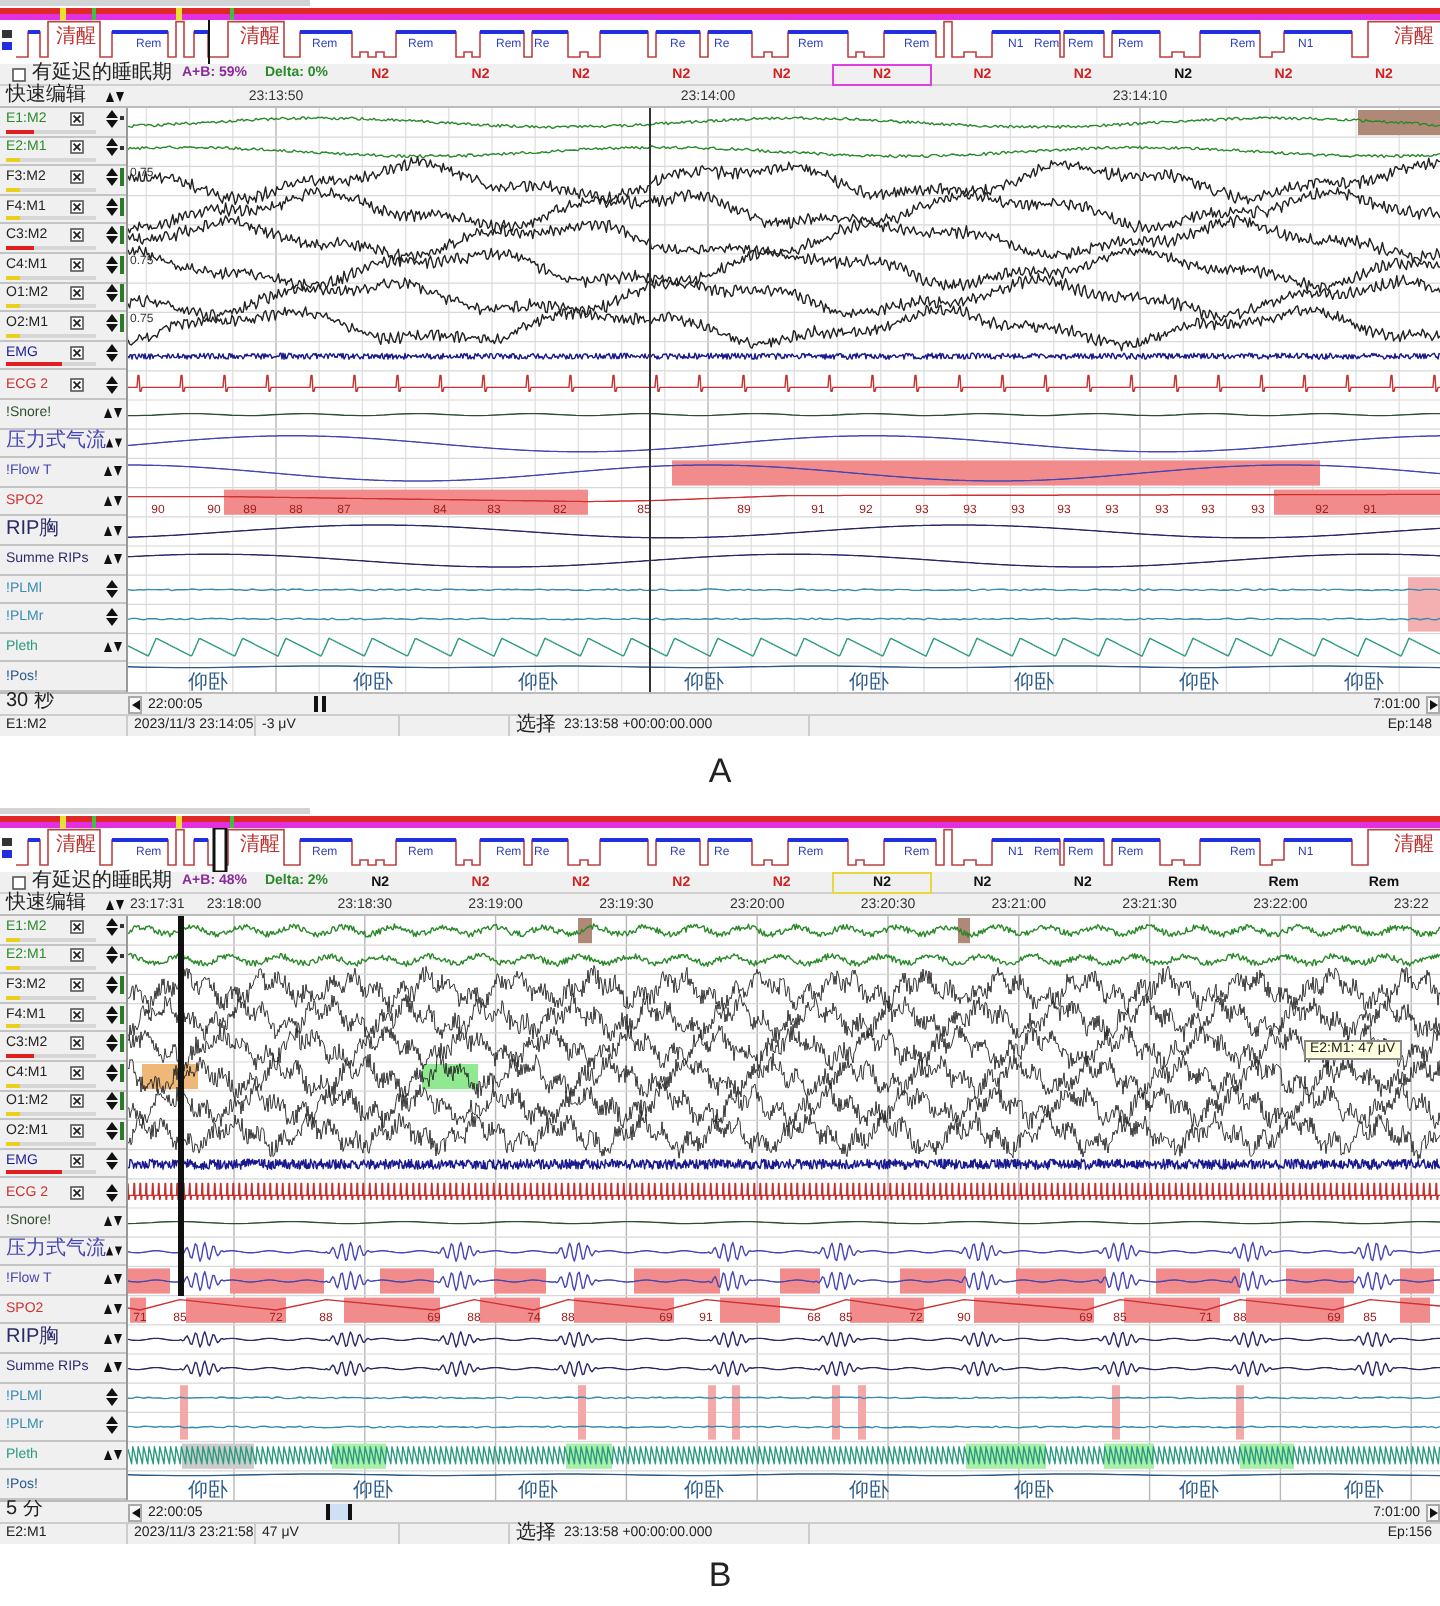 The image size is (1440, 1606). Describe the element at coordinates (582, 1412) in the screenshot. I see `event-highlight` at that location.